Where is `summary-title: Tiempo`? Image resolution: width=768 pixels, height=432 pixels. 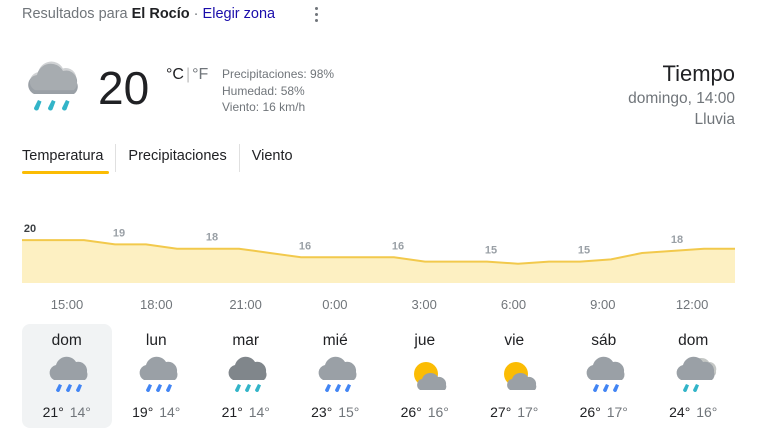 summary-title: Tiempo is located at coordinates (698, 73).